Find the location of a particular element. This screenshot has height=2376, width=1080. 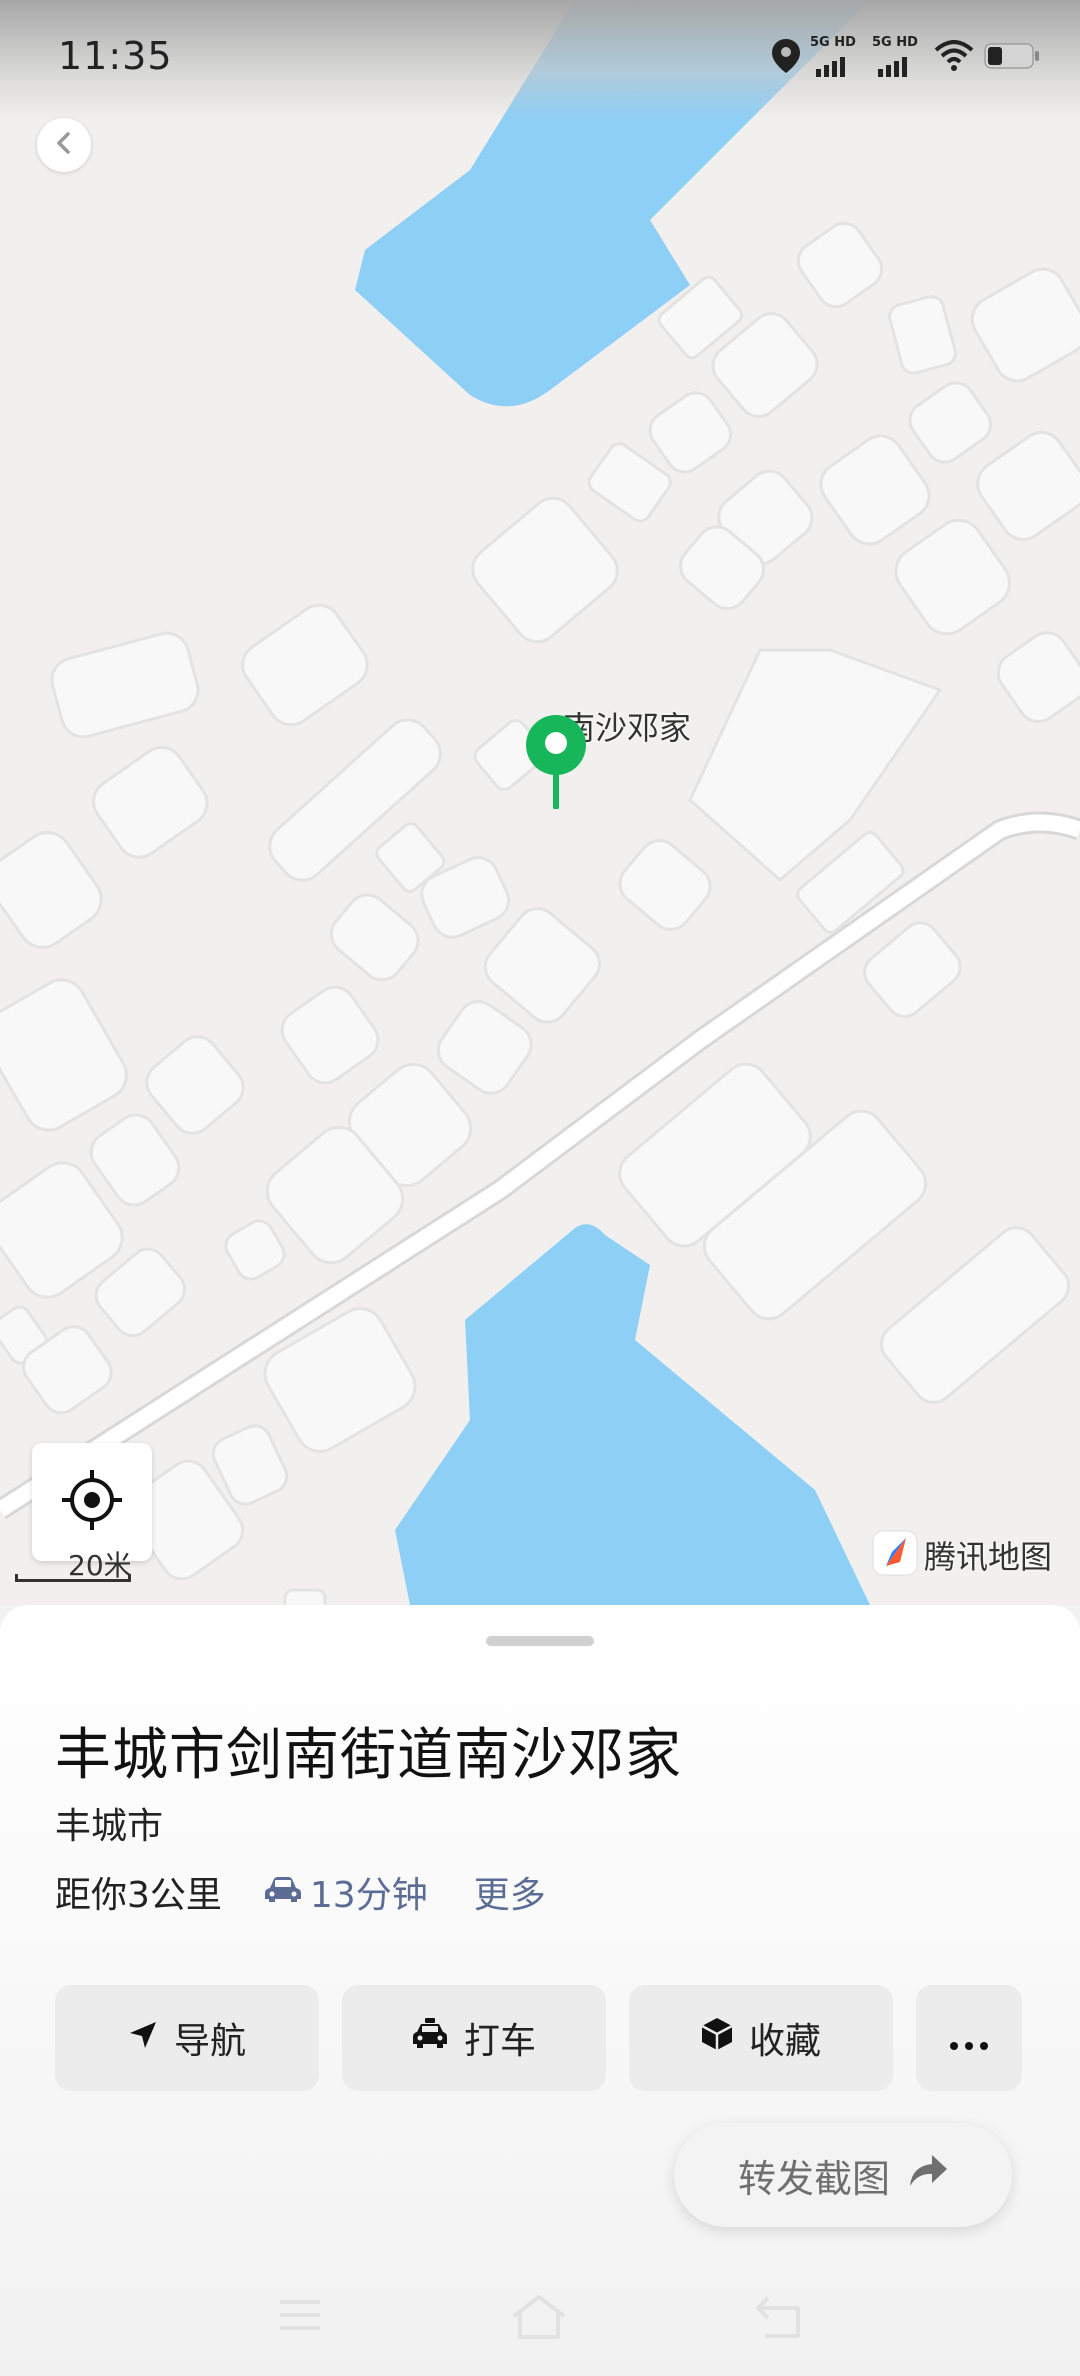

place-city: 丰城市 is located at coordinates (109, 1826).